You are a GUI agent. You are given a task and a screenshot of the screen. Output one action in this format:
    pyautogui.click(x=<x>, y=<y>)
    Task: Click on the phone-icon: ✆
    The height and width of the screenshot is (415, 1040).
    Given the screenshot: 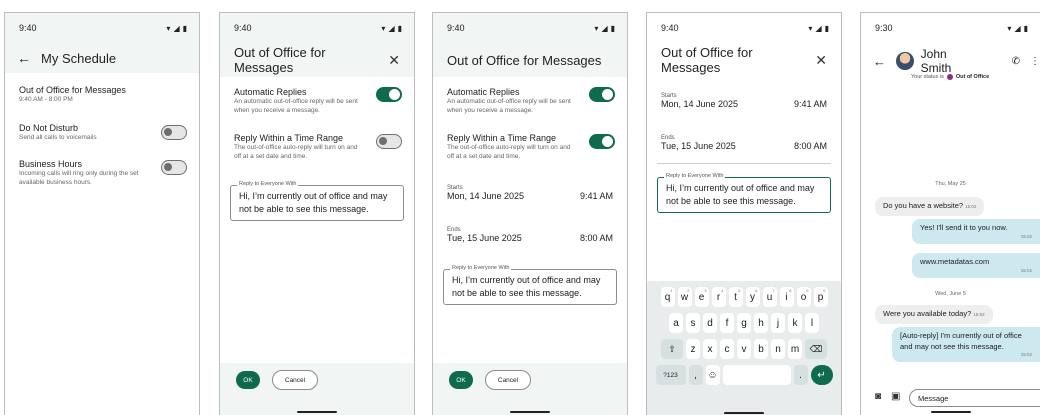 What is the action you would take?
    pyautogui.click(x=1016, y=61)
    